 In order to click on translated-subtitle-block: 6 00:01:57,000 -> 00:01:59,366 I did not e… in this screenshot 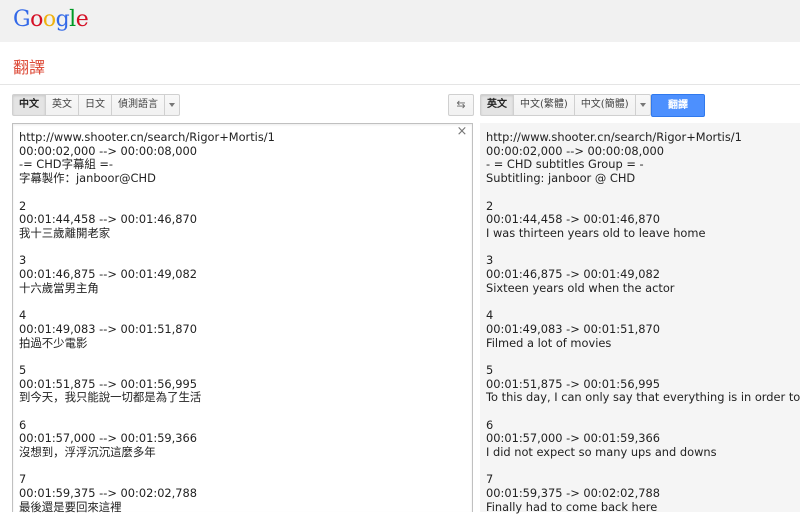, I will do `click(643, 438)`.